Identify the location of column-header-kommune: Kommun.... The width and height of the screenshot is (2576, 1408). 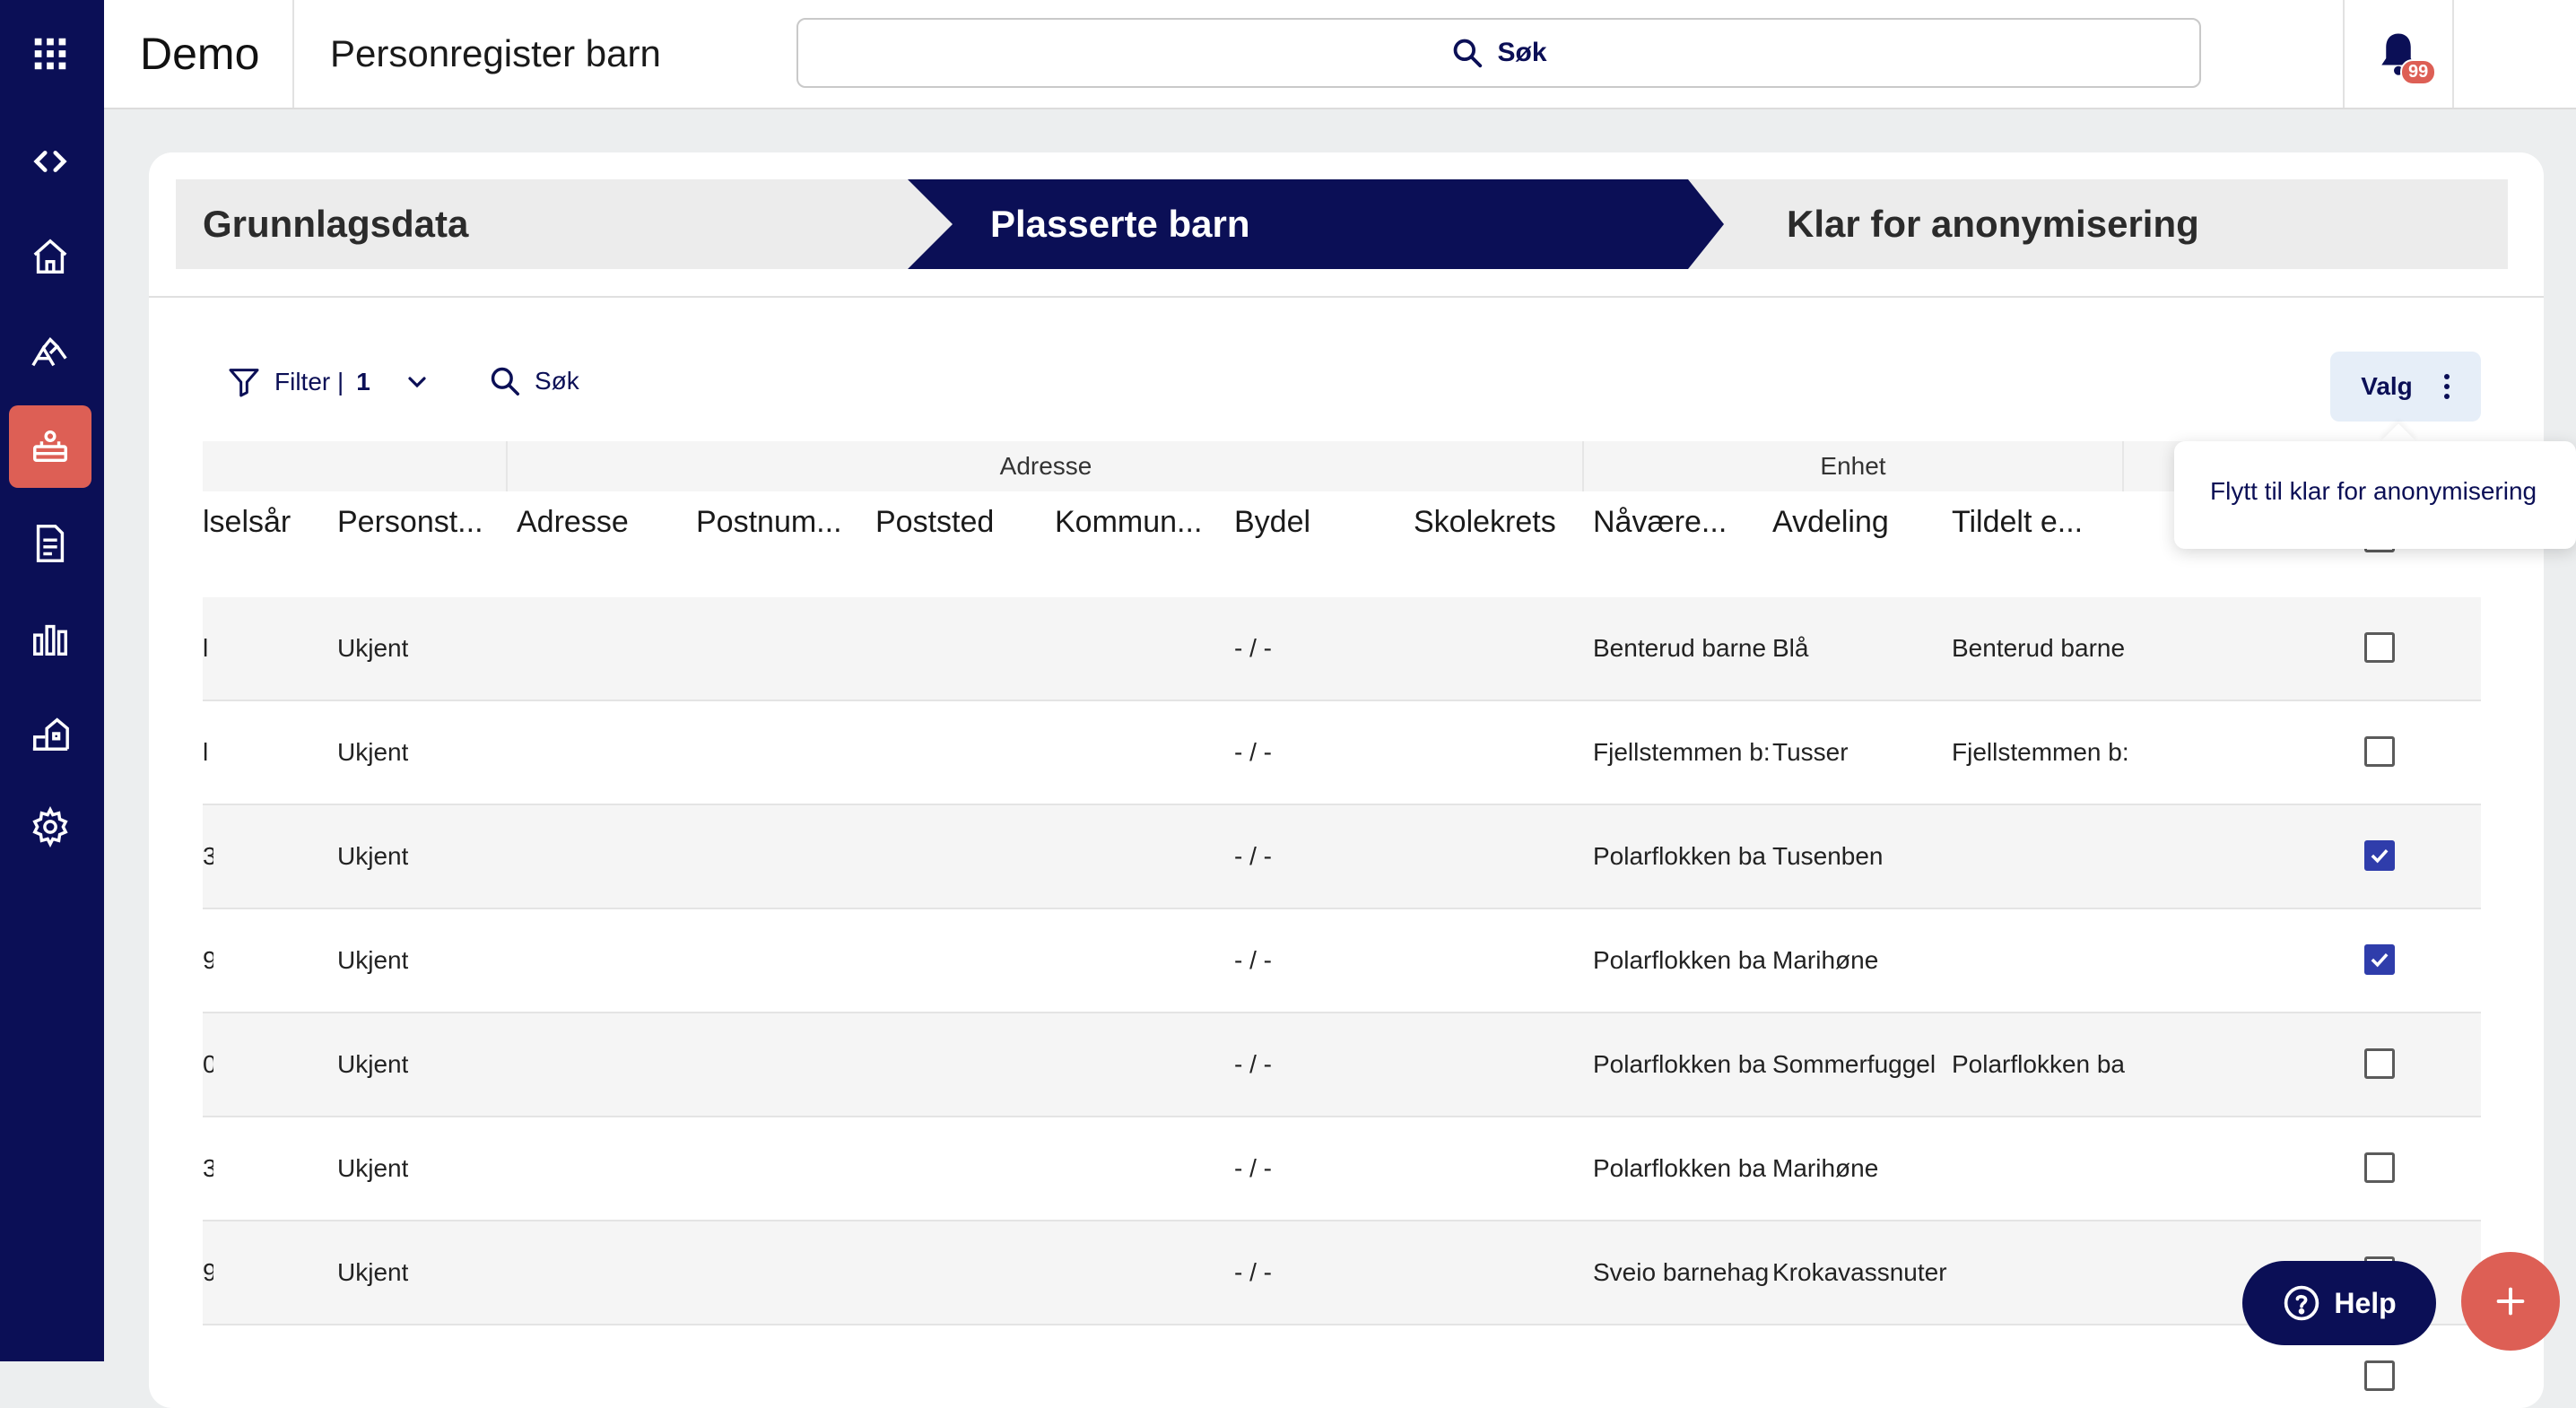
(1128, 522).